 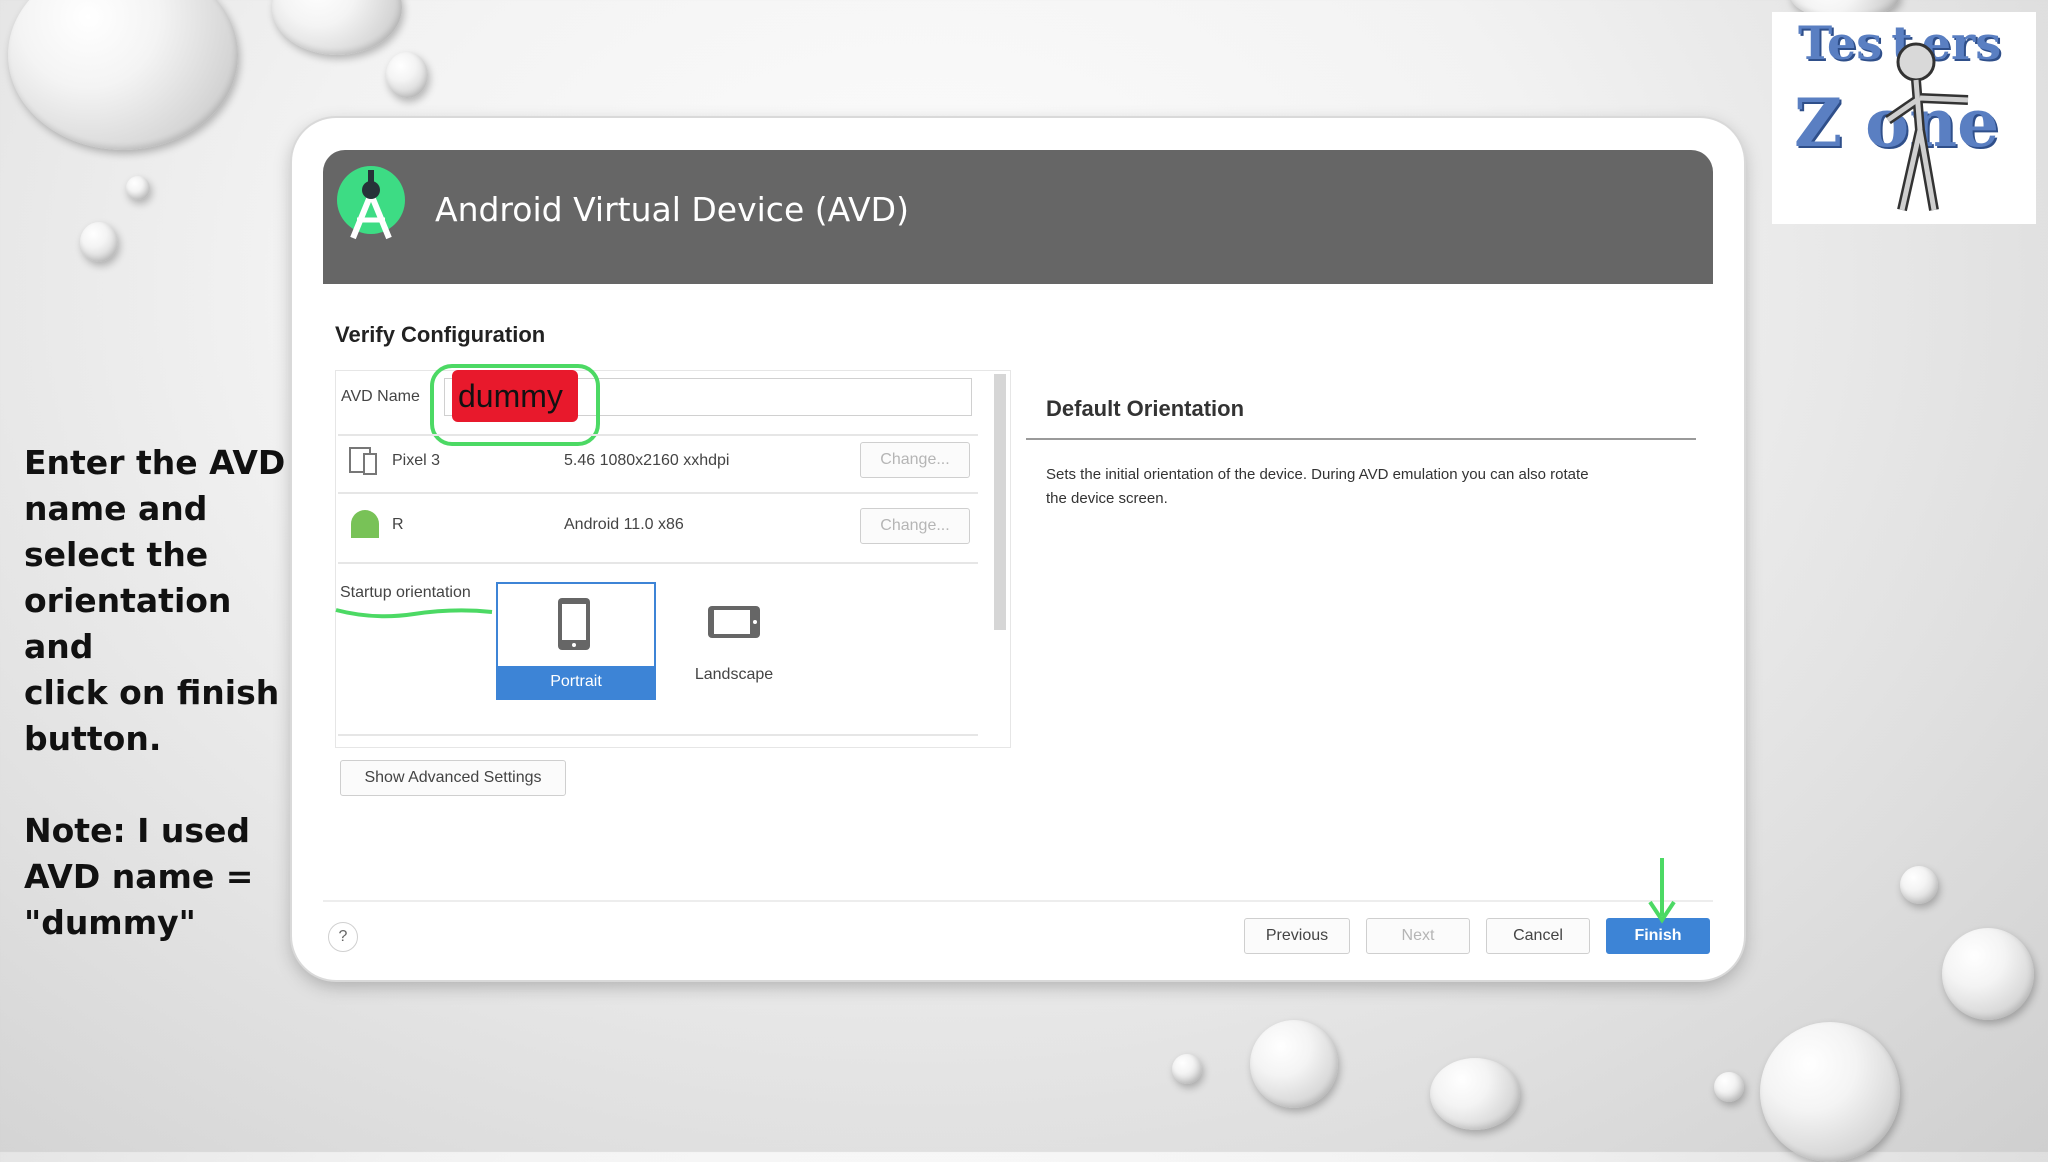 I want to click on help-button: ?, so click(x=343, y=937).